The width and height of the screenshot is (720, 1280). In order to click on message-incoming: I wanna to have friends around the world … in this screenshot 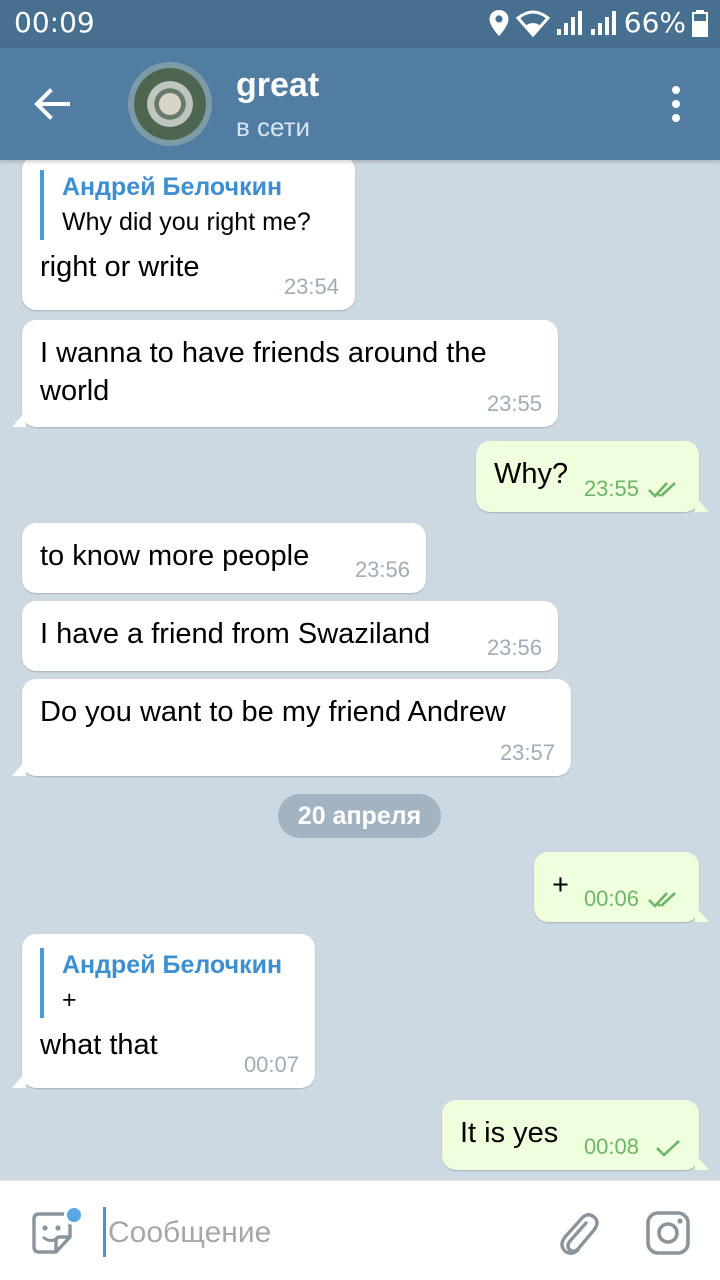, I will do `click(290, 373)`.